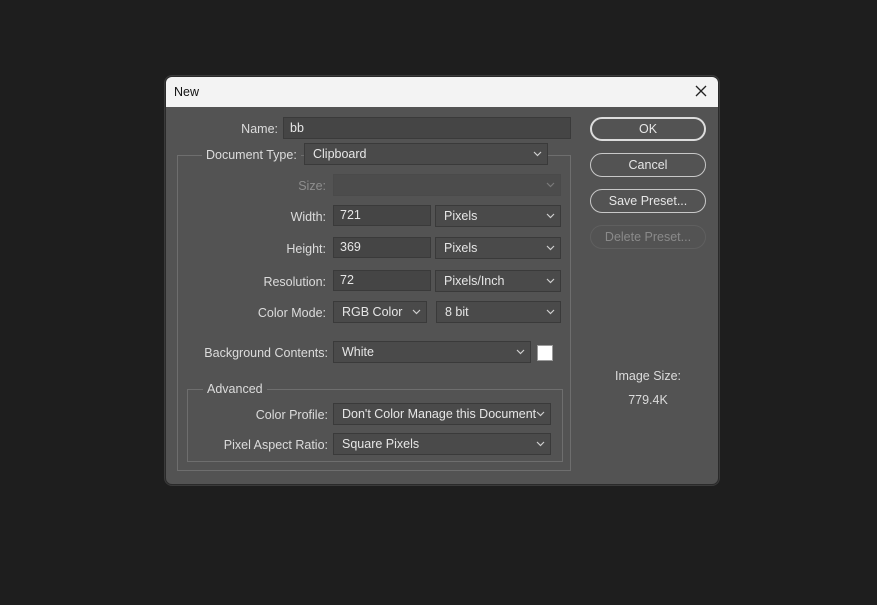  What do you see at coordinates (358, 352) in the screenshot?
I see `background-contents-value: White` at bounding box center [358, 352].